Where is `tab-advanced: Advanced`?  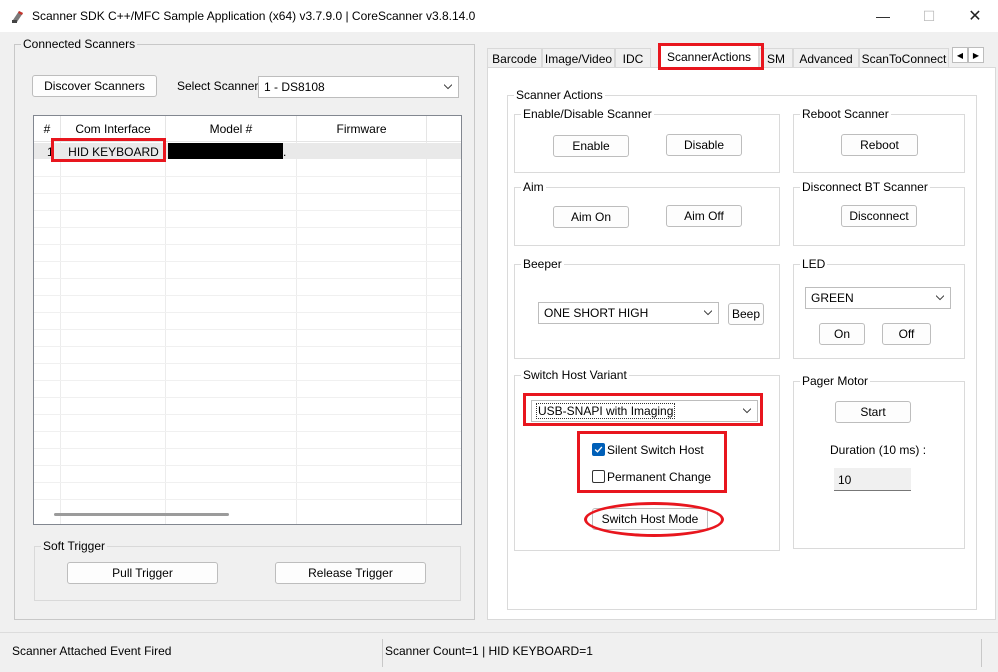
tab-advanced: Advanced is located at coordinates (826, 58).